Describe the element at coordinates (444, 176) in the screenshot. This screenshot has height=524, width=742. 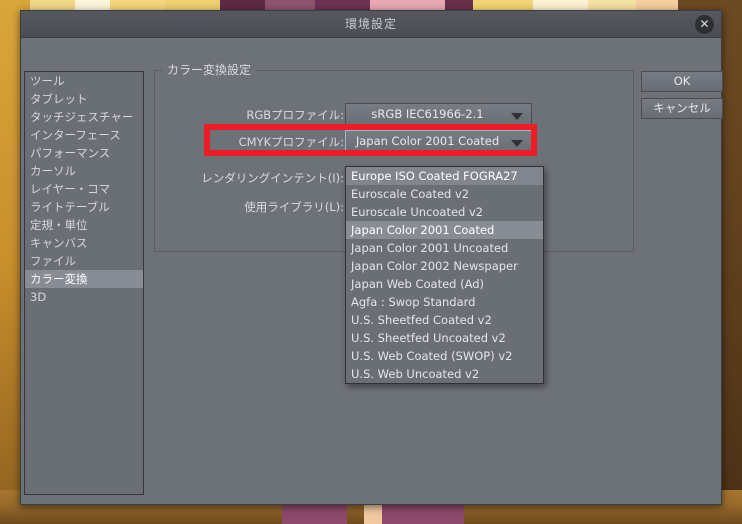
I see `dropdown-option-0: Europe ISO Coated FOGRA27` at that location.